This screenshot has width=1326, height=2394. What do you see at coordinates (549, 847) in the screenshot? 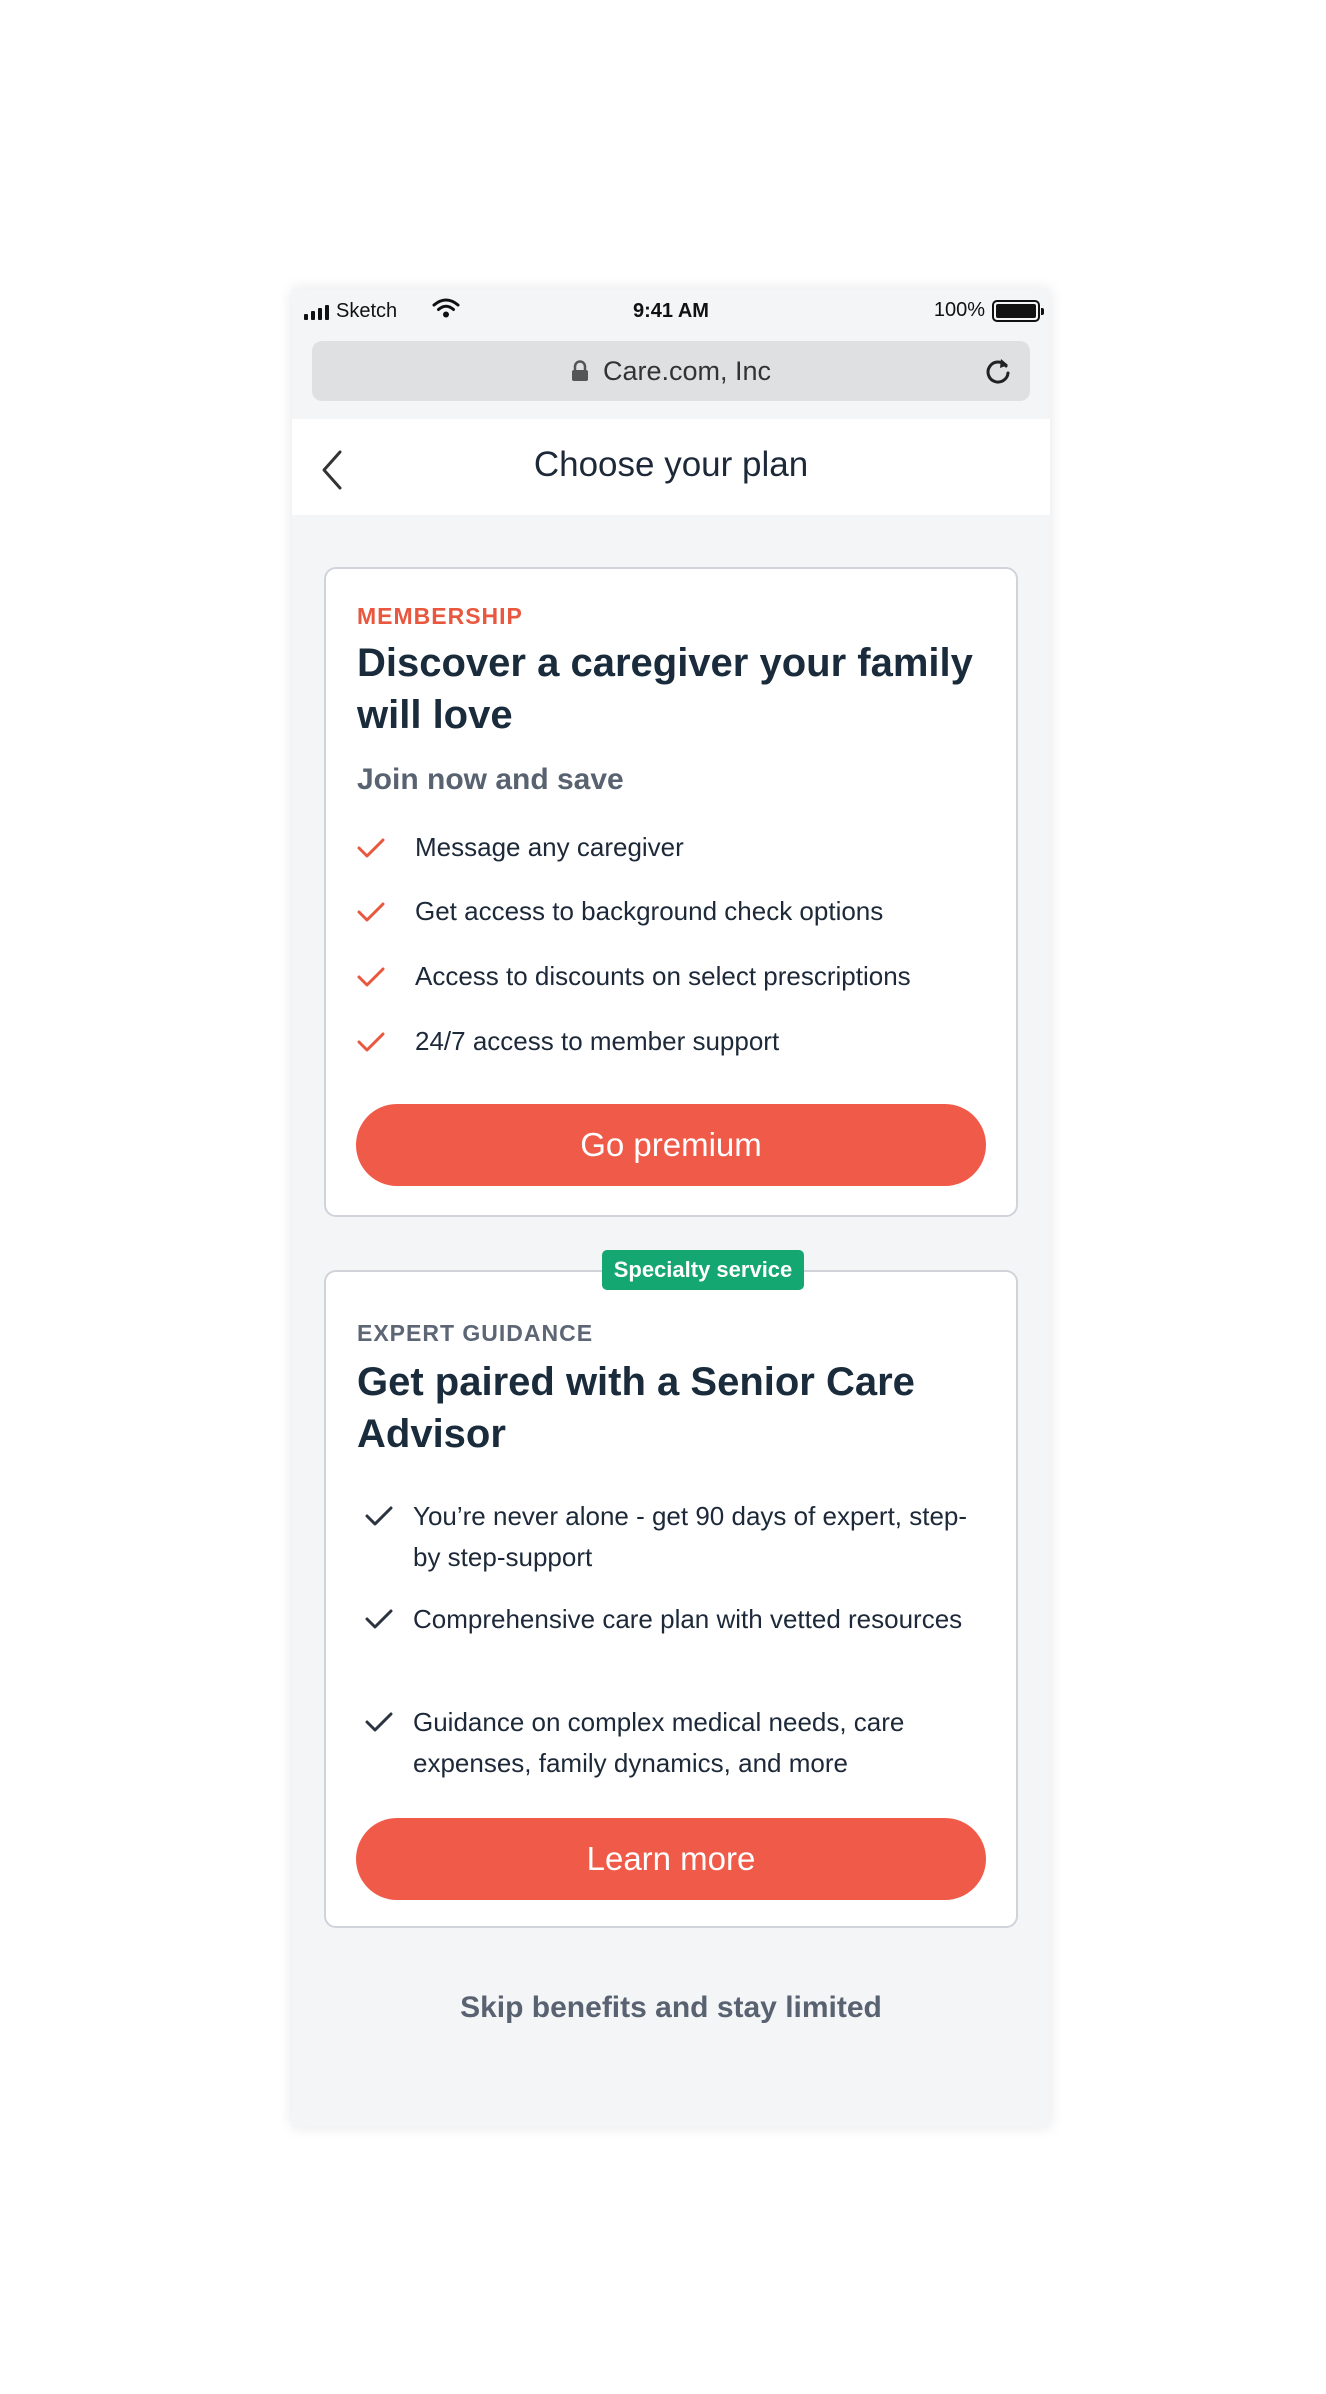
I see `membership-feature-label: Message any caregiver` at bounding box center [549, 847].